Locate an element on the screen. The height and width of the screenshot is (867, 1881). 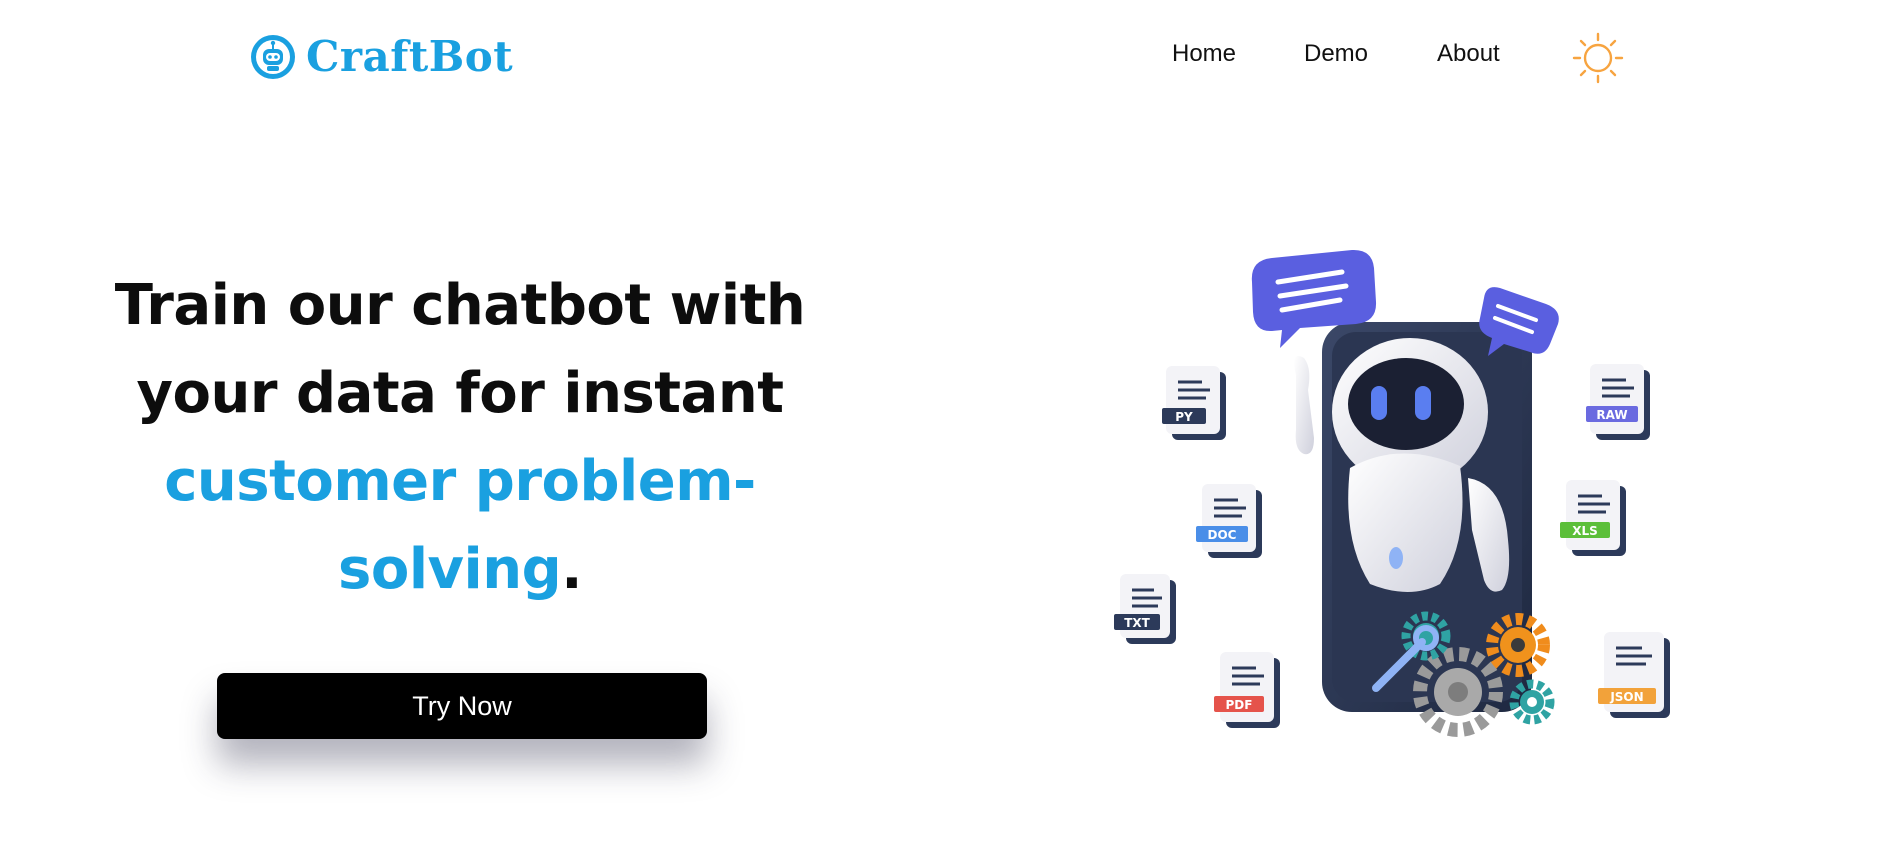
file-tag-label: RAW is located at coordinates (1611, 415).